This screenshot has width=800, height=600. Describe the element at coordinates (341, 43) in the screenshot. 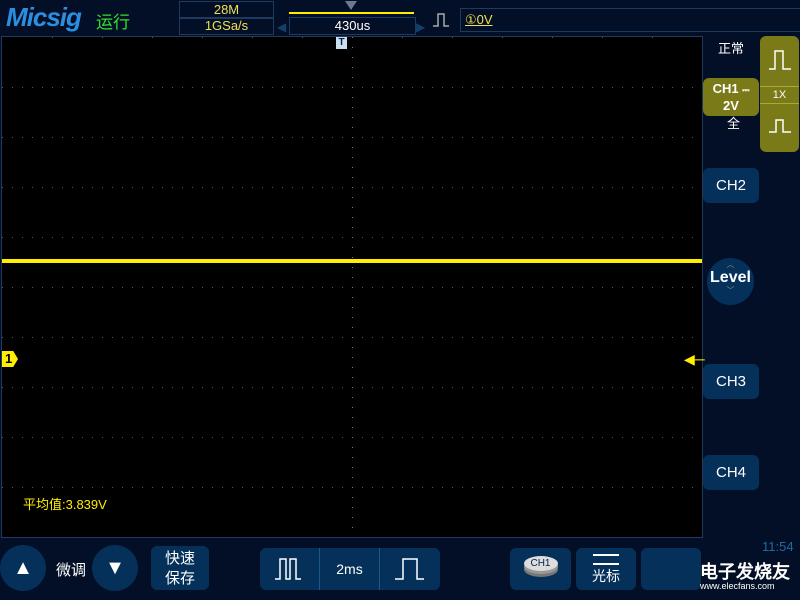

I see `trigger-time-marker: T` at that location.